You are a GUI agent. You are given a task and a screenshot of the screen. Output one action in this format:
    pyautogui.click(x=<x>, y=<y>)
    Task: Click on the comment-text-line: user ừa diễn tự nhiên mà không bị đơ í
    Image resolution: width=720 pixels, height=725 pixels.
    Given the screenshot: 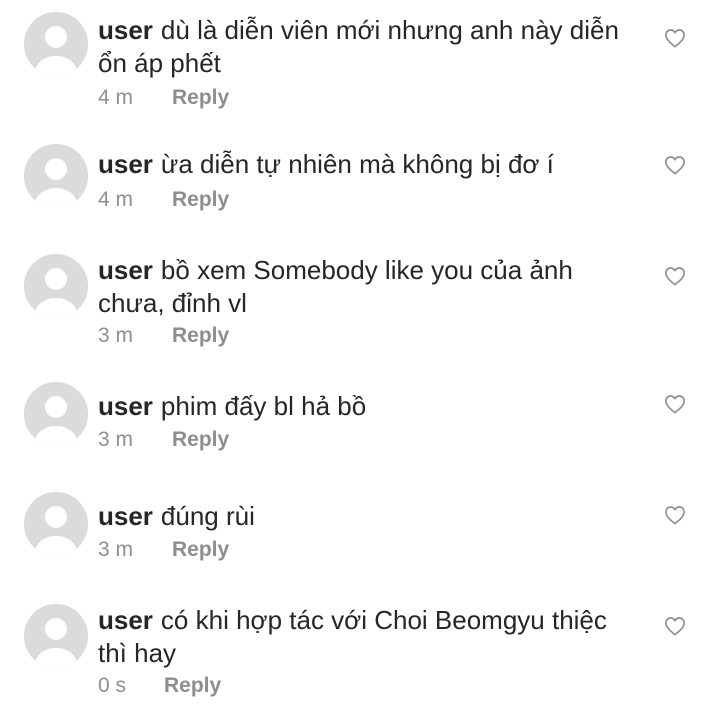 What is the action you would take?
    pyautogui.click(x=368, y=164)
    